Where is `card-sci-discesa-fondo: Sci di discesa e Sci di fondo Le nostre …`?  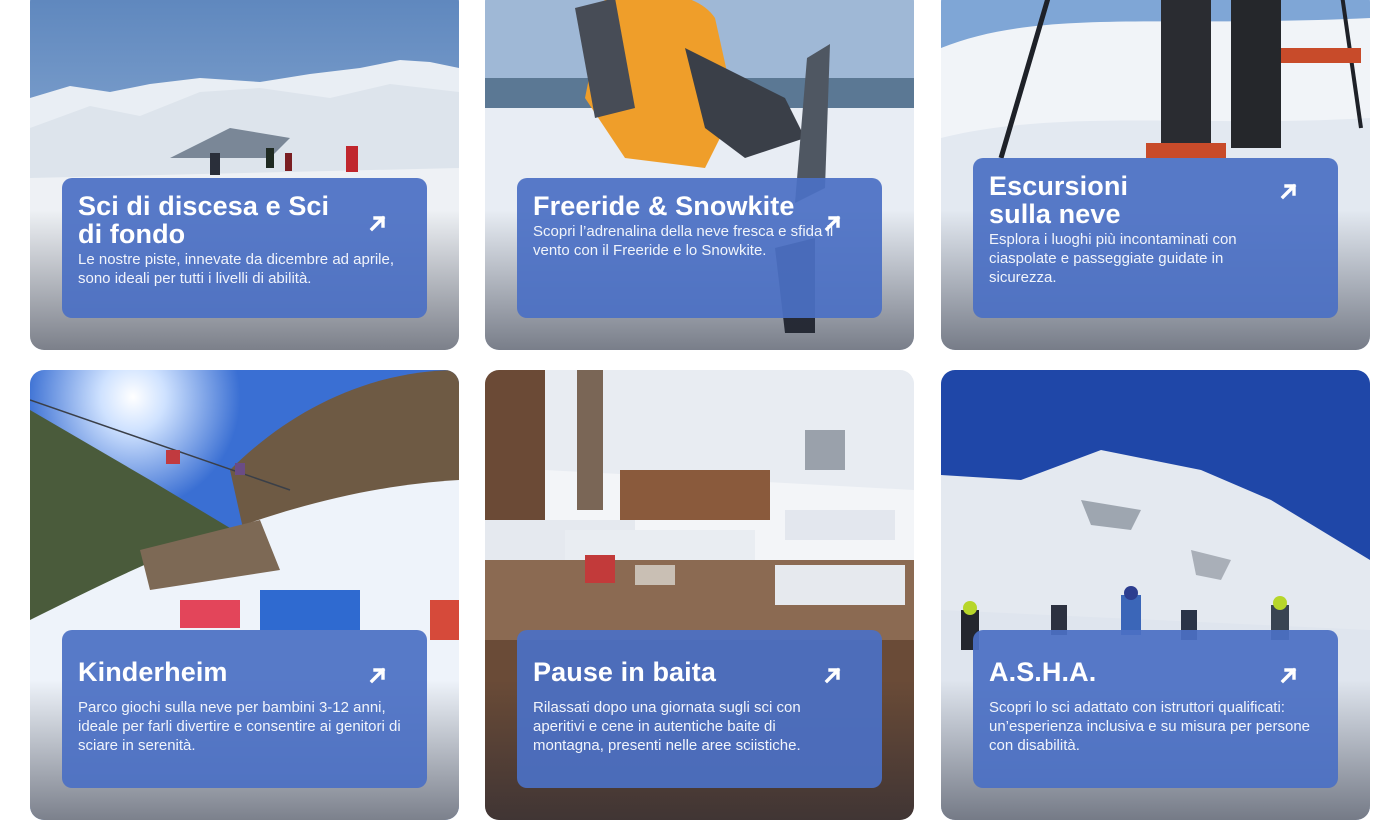
card-sci-discesa-fondo: Sci di discesa e Sci di fondo Le nostre … is located at coordinates (244, 175).